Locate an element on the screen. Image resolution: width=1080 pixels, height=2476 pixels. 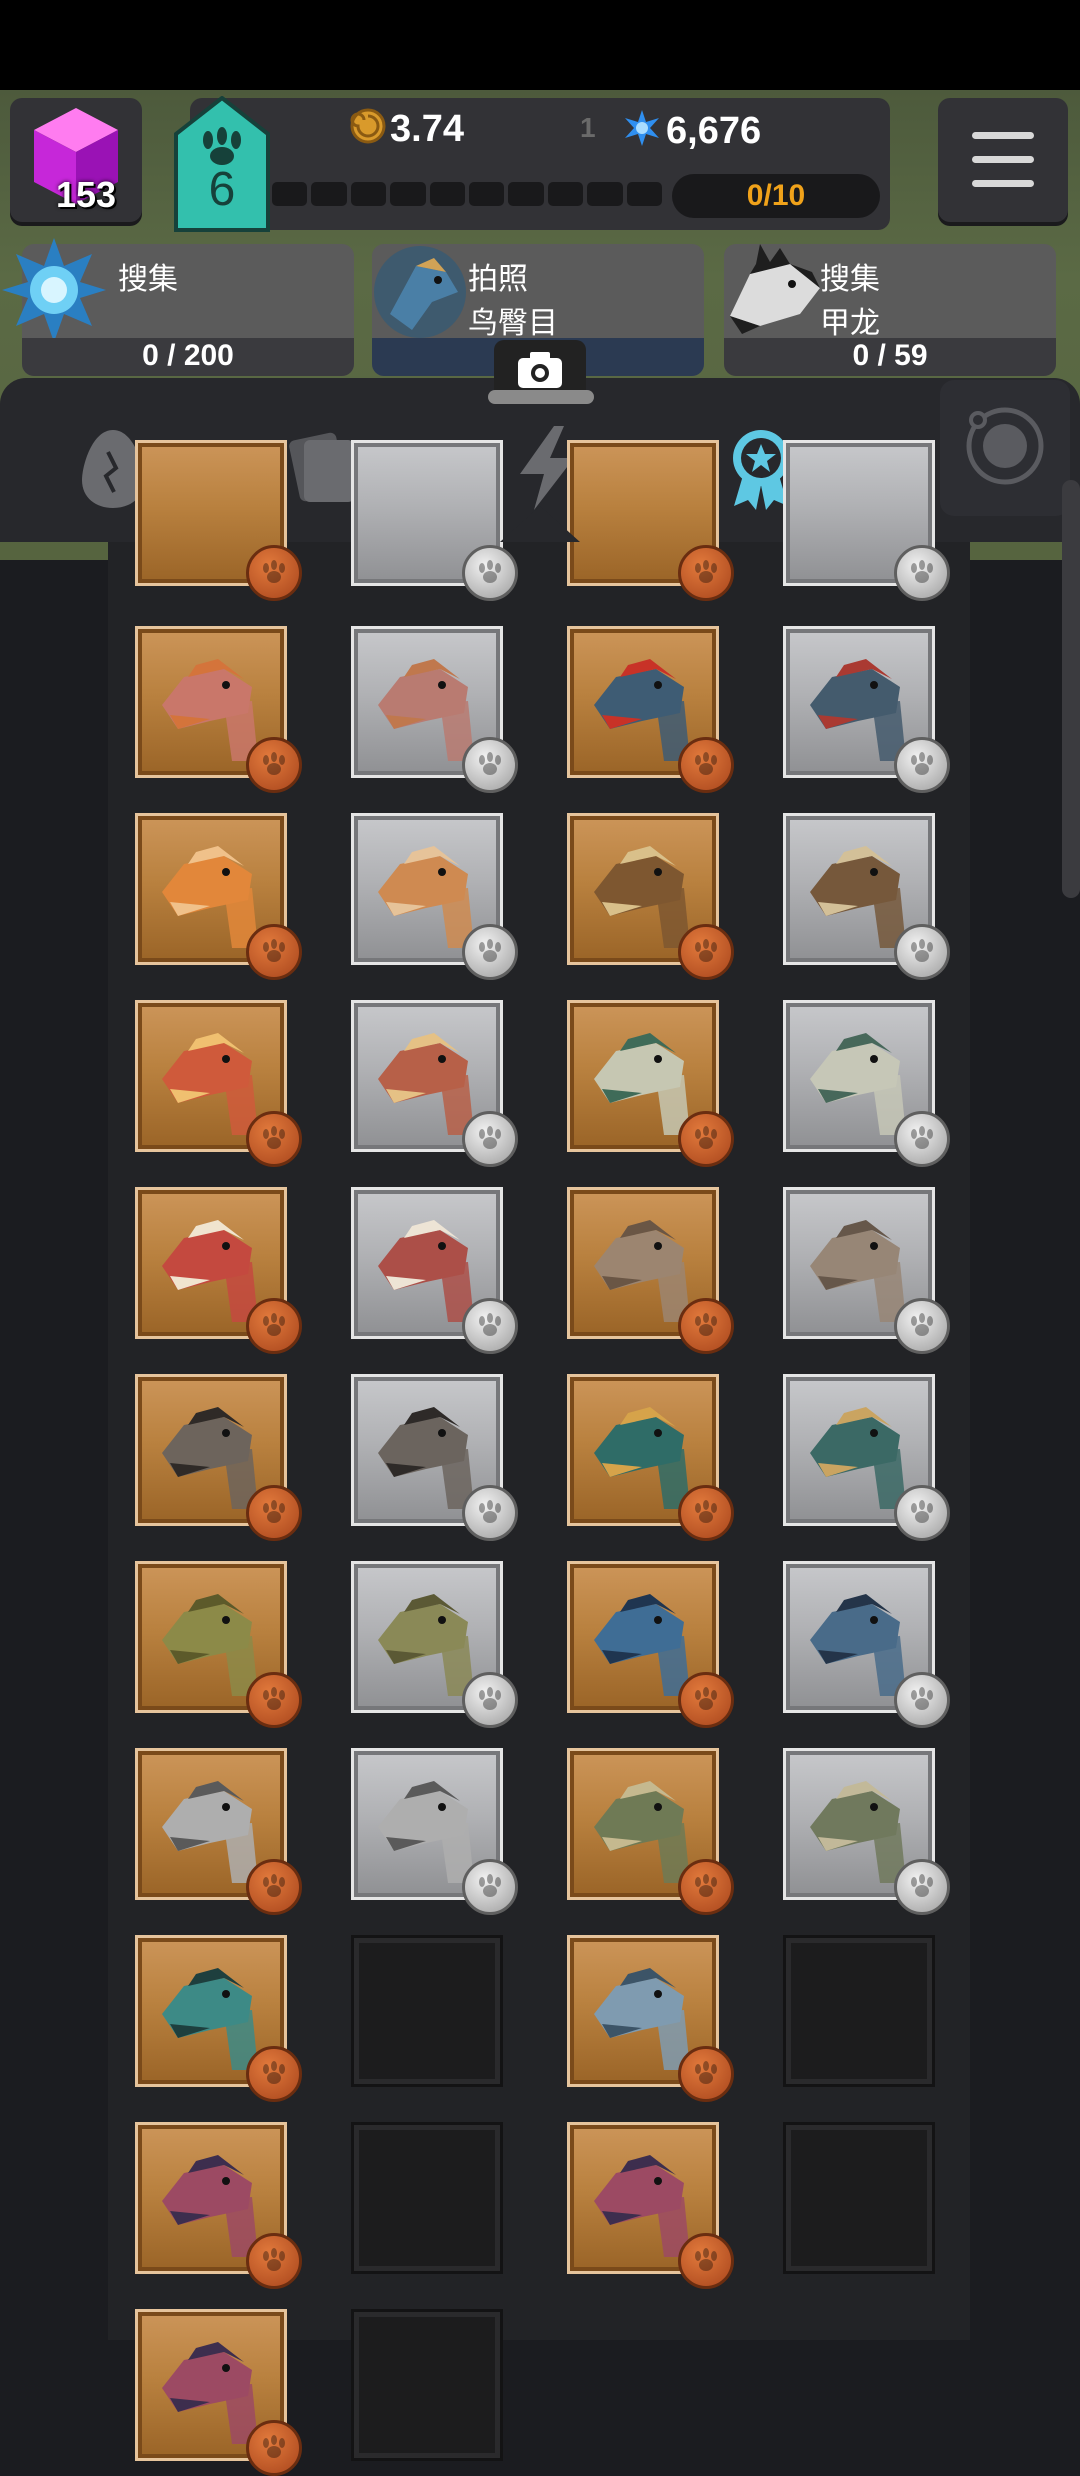
player-level: 6 is located at coordinates (222, 189).